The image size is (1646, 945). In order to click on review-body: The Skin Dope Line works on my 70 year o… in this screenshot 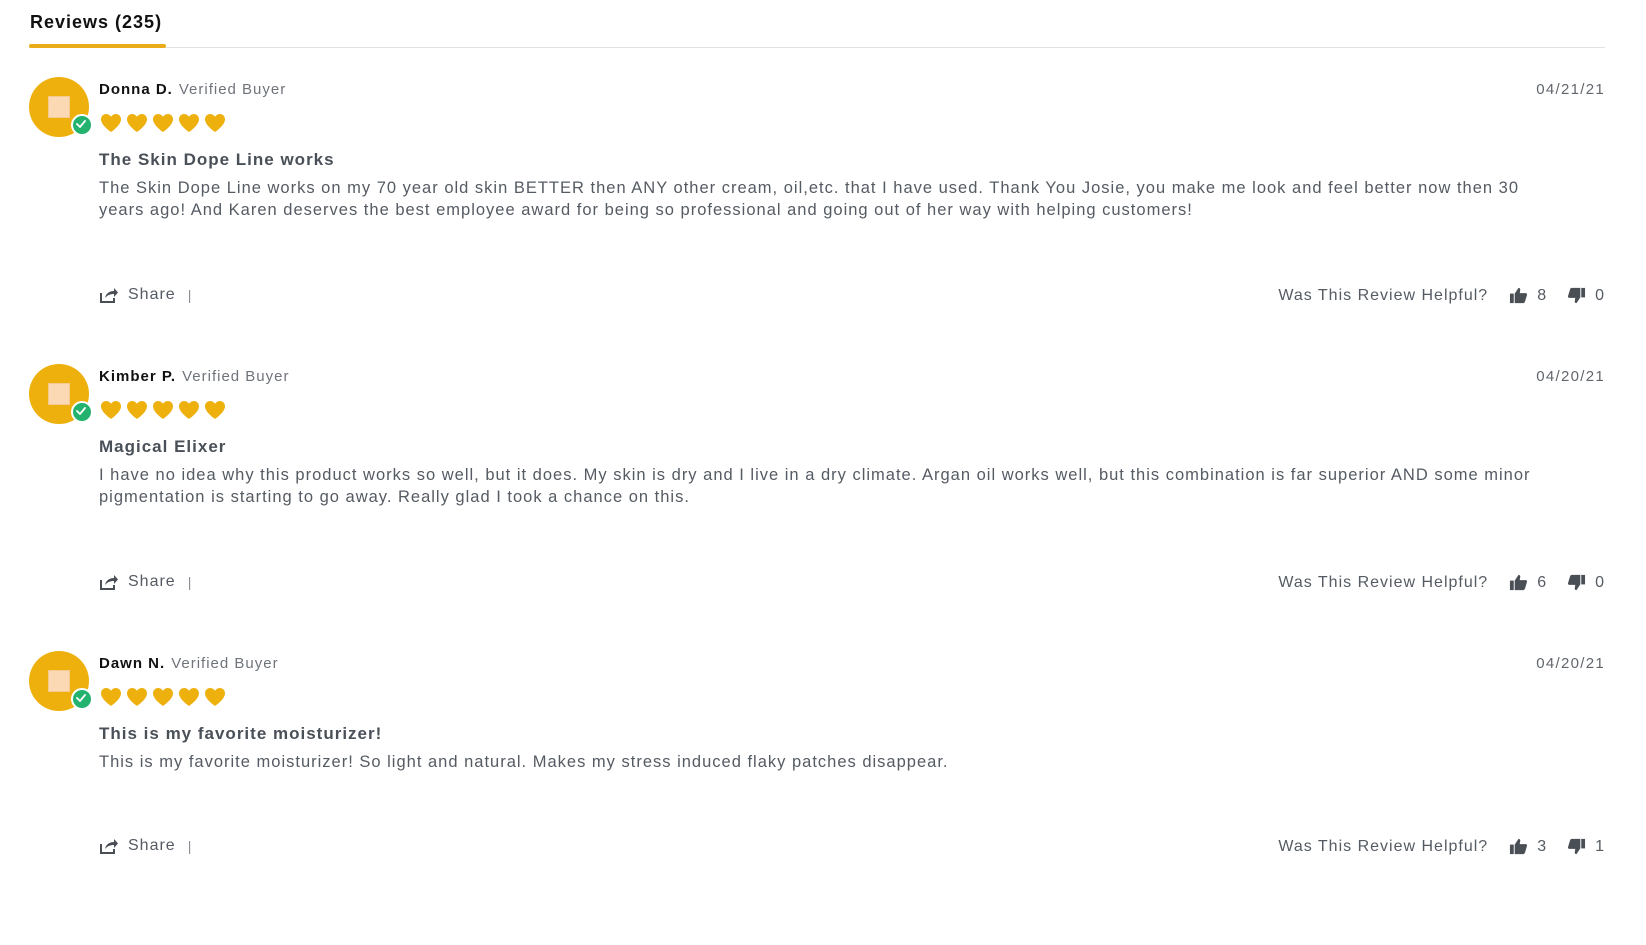, I will do `click(809, 199)`.